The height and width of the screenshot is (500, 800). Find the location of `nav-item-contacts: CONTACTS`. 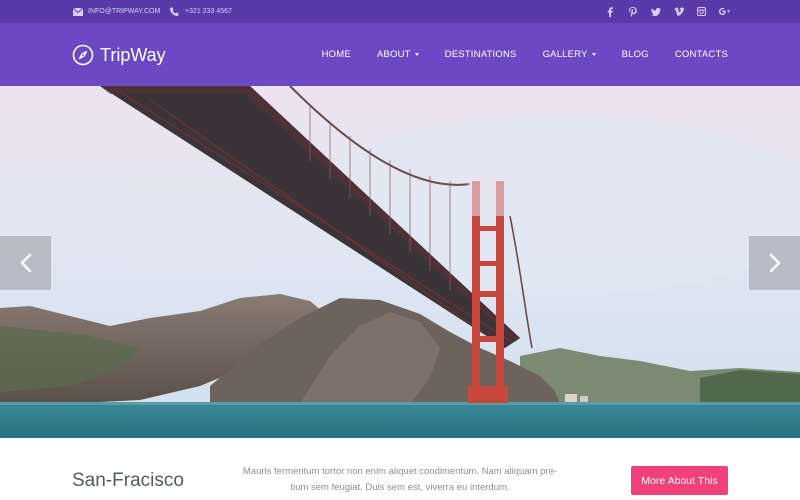

nav-item-contacts: CONTACTS is located at coordinates (701, 54).